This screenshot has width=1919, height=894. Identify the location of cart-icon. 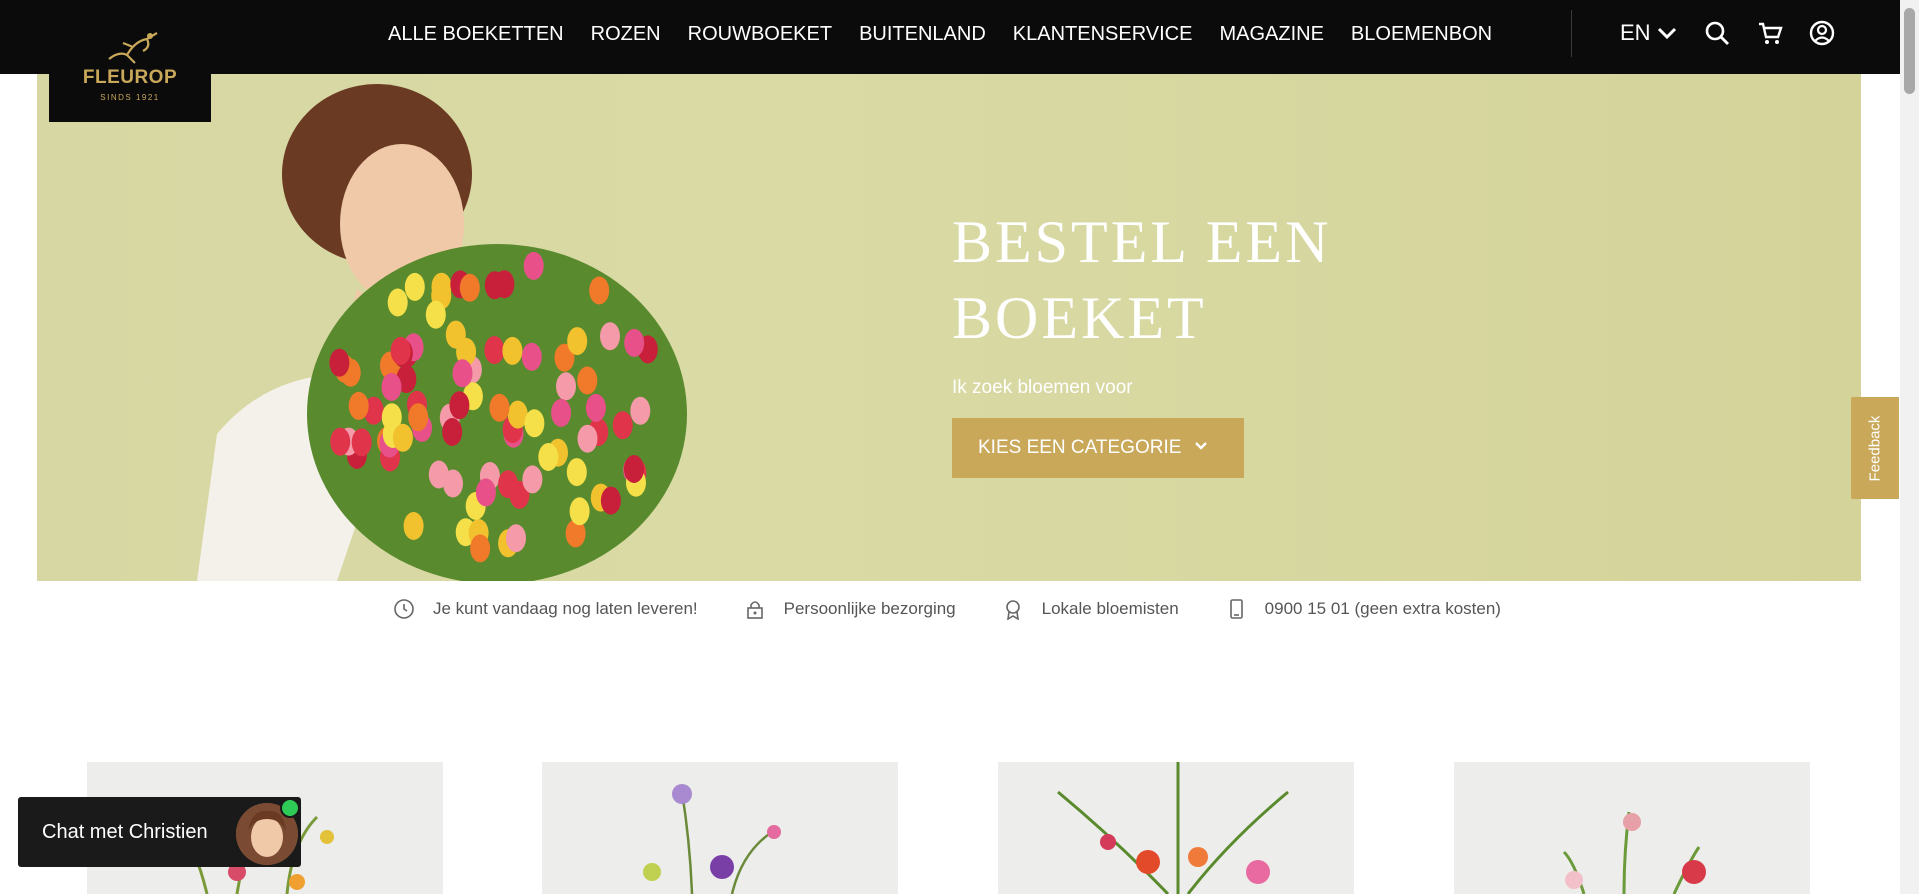
(1770, 33).